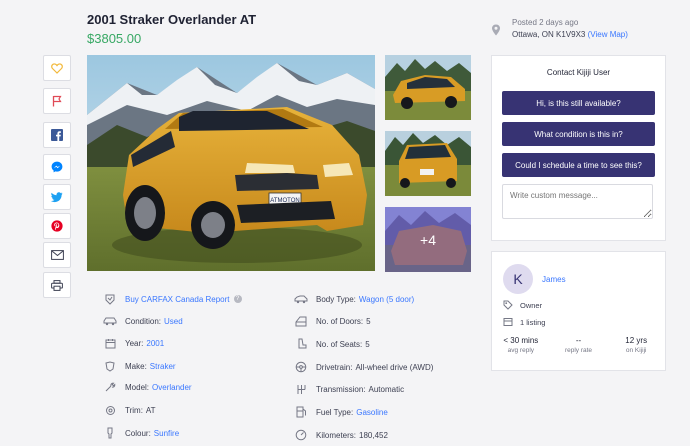  I want to click on carfax-link: Buy CARFAX Canada Report, so click(177, 299).